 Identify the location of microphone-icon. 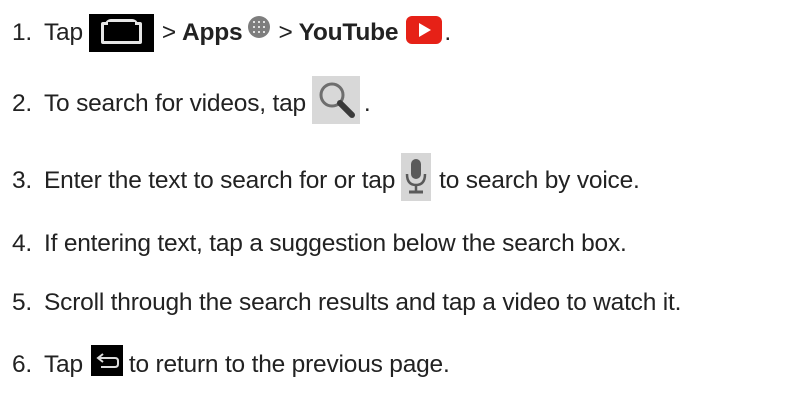
(416, 177).